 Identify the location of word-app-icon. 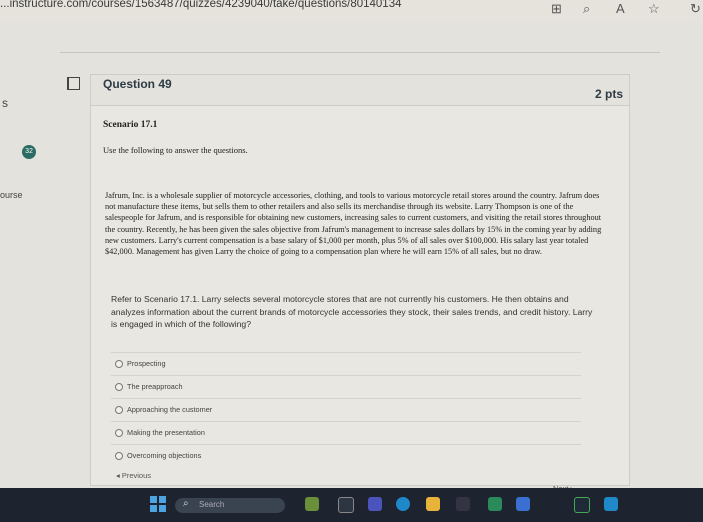
(523, 504).